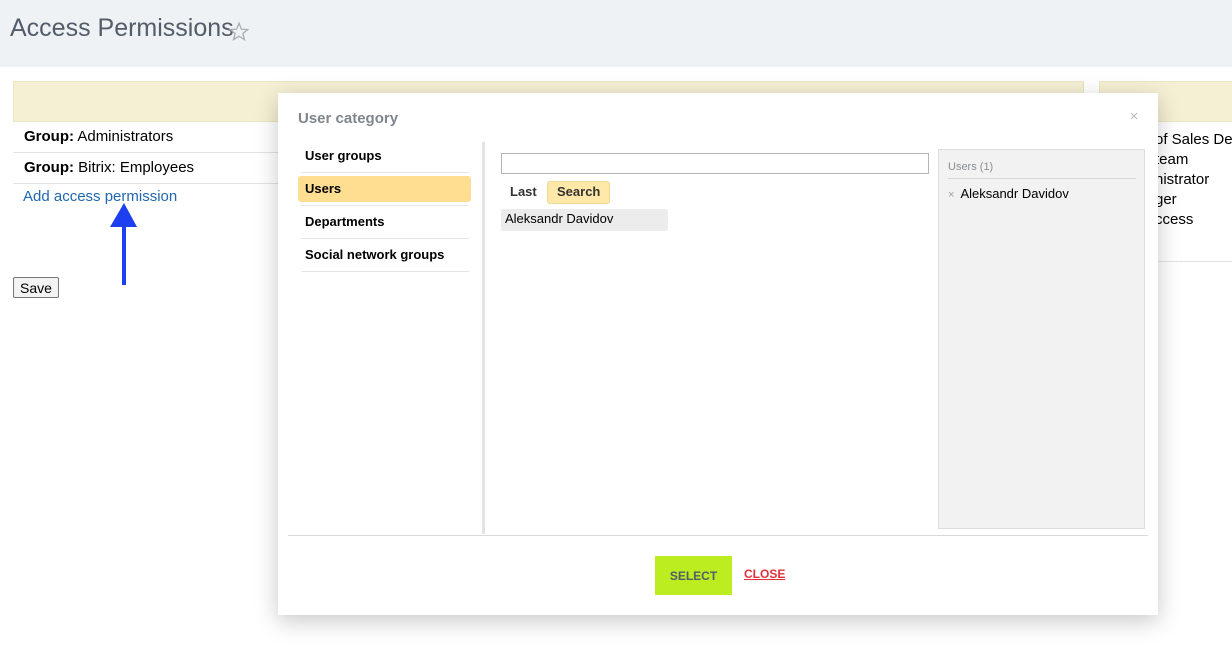 The width and height of the screenshot is (1232, 670). Describe the element at coordinates (584, 220) in the screenshot. I see `search-result-item: Aleksandr Davidov` at that location.